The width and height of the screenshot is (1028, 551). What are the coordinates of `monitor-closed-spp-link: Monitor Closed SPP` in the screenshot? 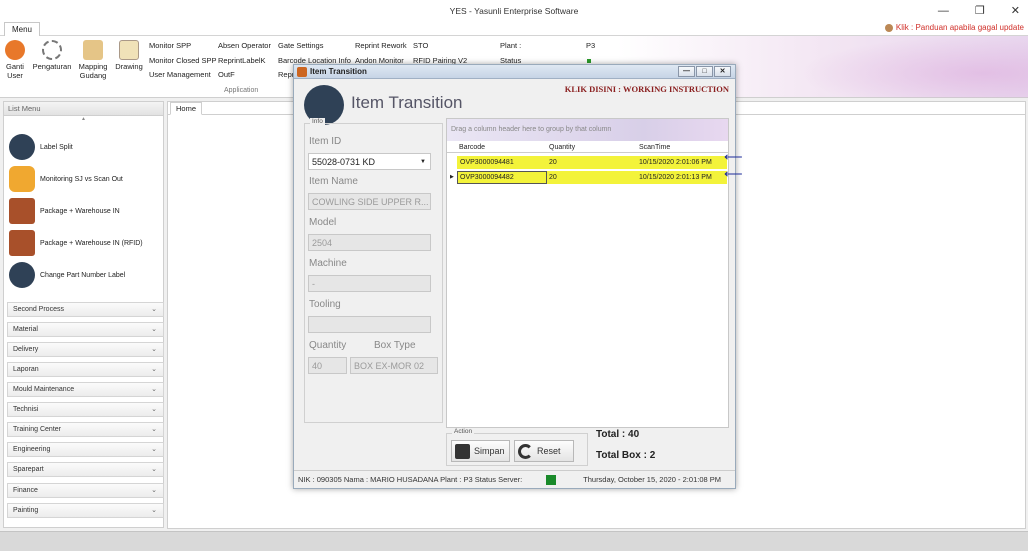 It's located at (183, 60).